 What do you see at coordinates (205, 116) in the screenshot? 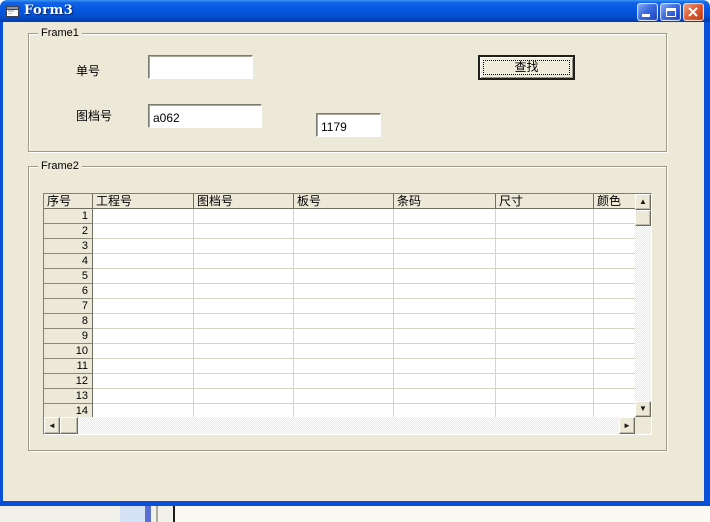
I see `drawing-number-input` at bounding box center [205, 116].